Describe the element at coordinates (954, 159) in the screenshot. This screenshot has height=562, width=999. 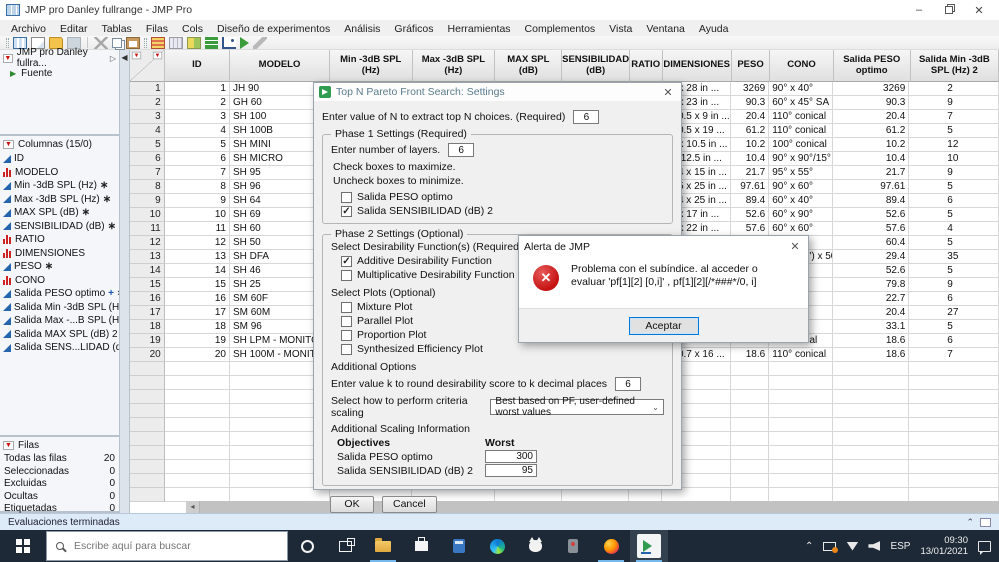
I see `cell-salida-min: 10` at that location.